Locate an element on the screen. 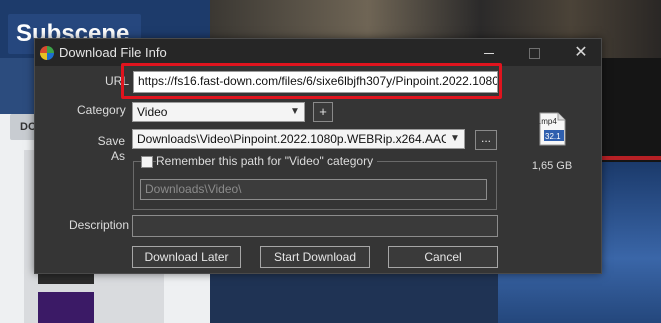  background-thumbnail is located at coordinates (66, 307).